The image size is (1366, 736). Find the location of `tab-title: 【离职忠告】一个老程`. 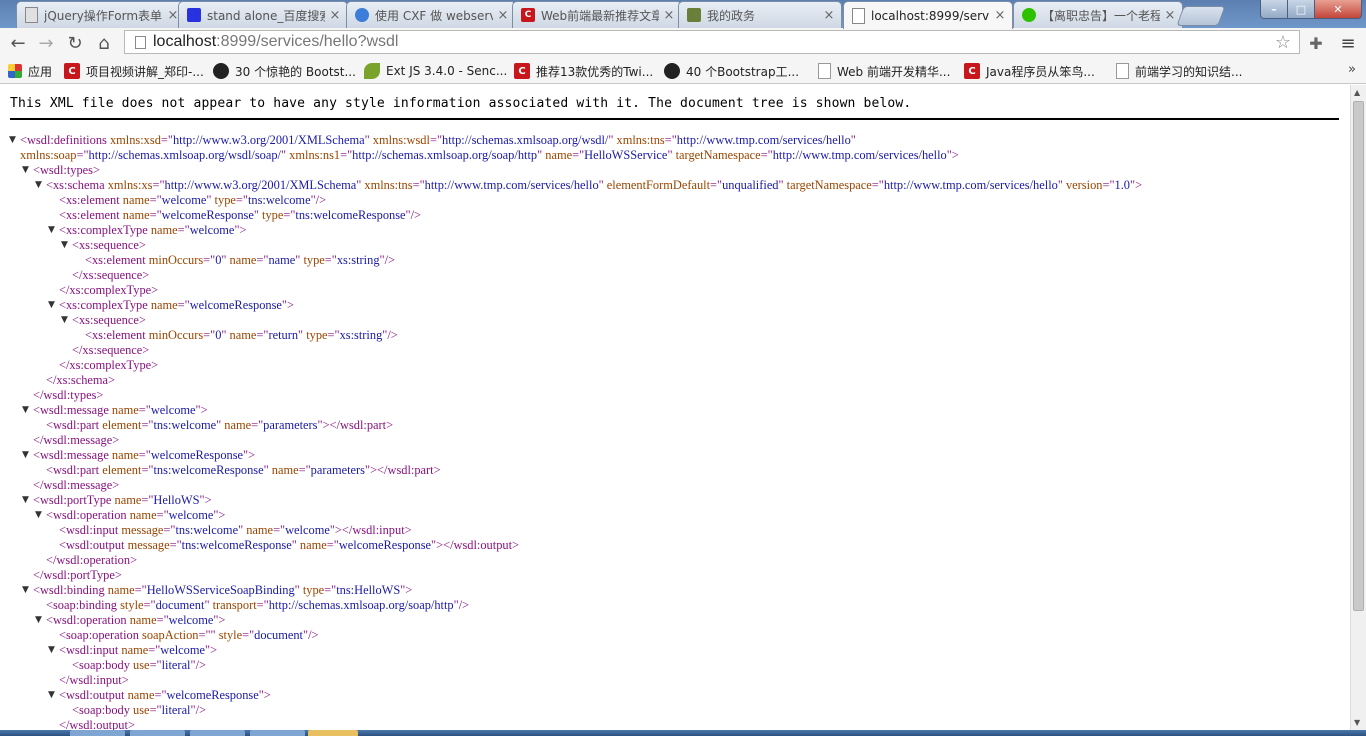

tab-title: 【离职忠告】一个老程 is located at coordinates (1101, 15).